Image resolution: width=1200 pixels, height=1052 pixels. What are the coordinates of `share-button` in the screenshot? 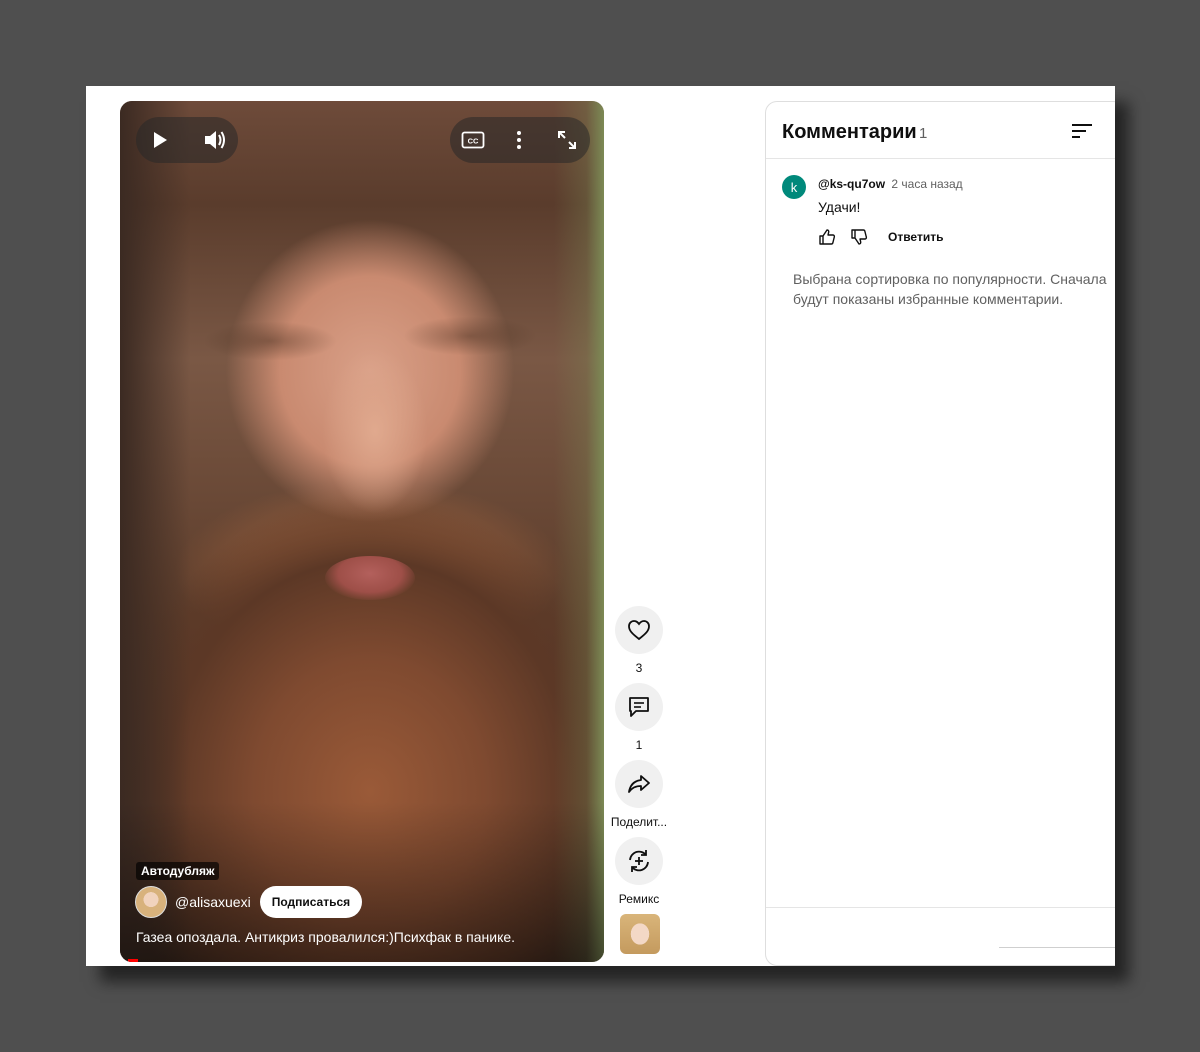 It's located at (639, 784).